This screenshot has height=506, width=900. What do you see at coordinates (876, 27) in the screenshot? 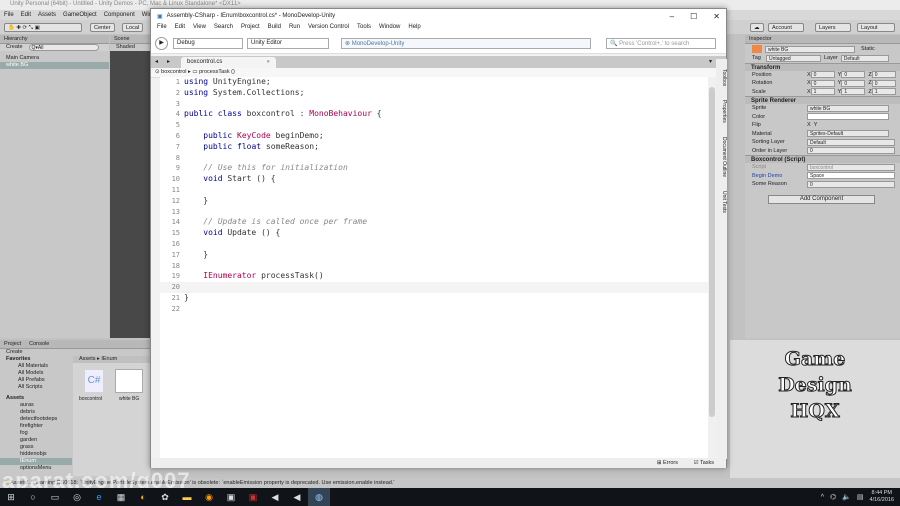
I see `layout-dropdown: Layout` at bounding box center [876, 27].